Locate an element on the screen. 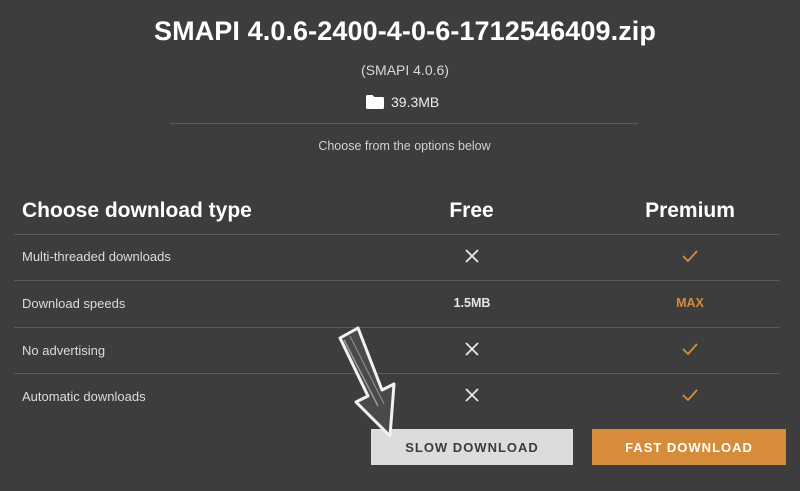 The width and height of the screenshot is (800, 491). file-size-value: 39.3MB is located at coordinates (415, 102).